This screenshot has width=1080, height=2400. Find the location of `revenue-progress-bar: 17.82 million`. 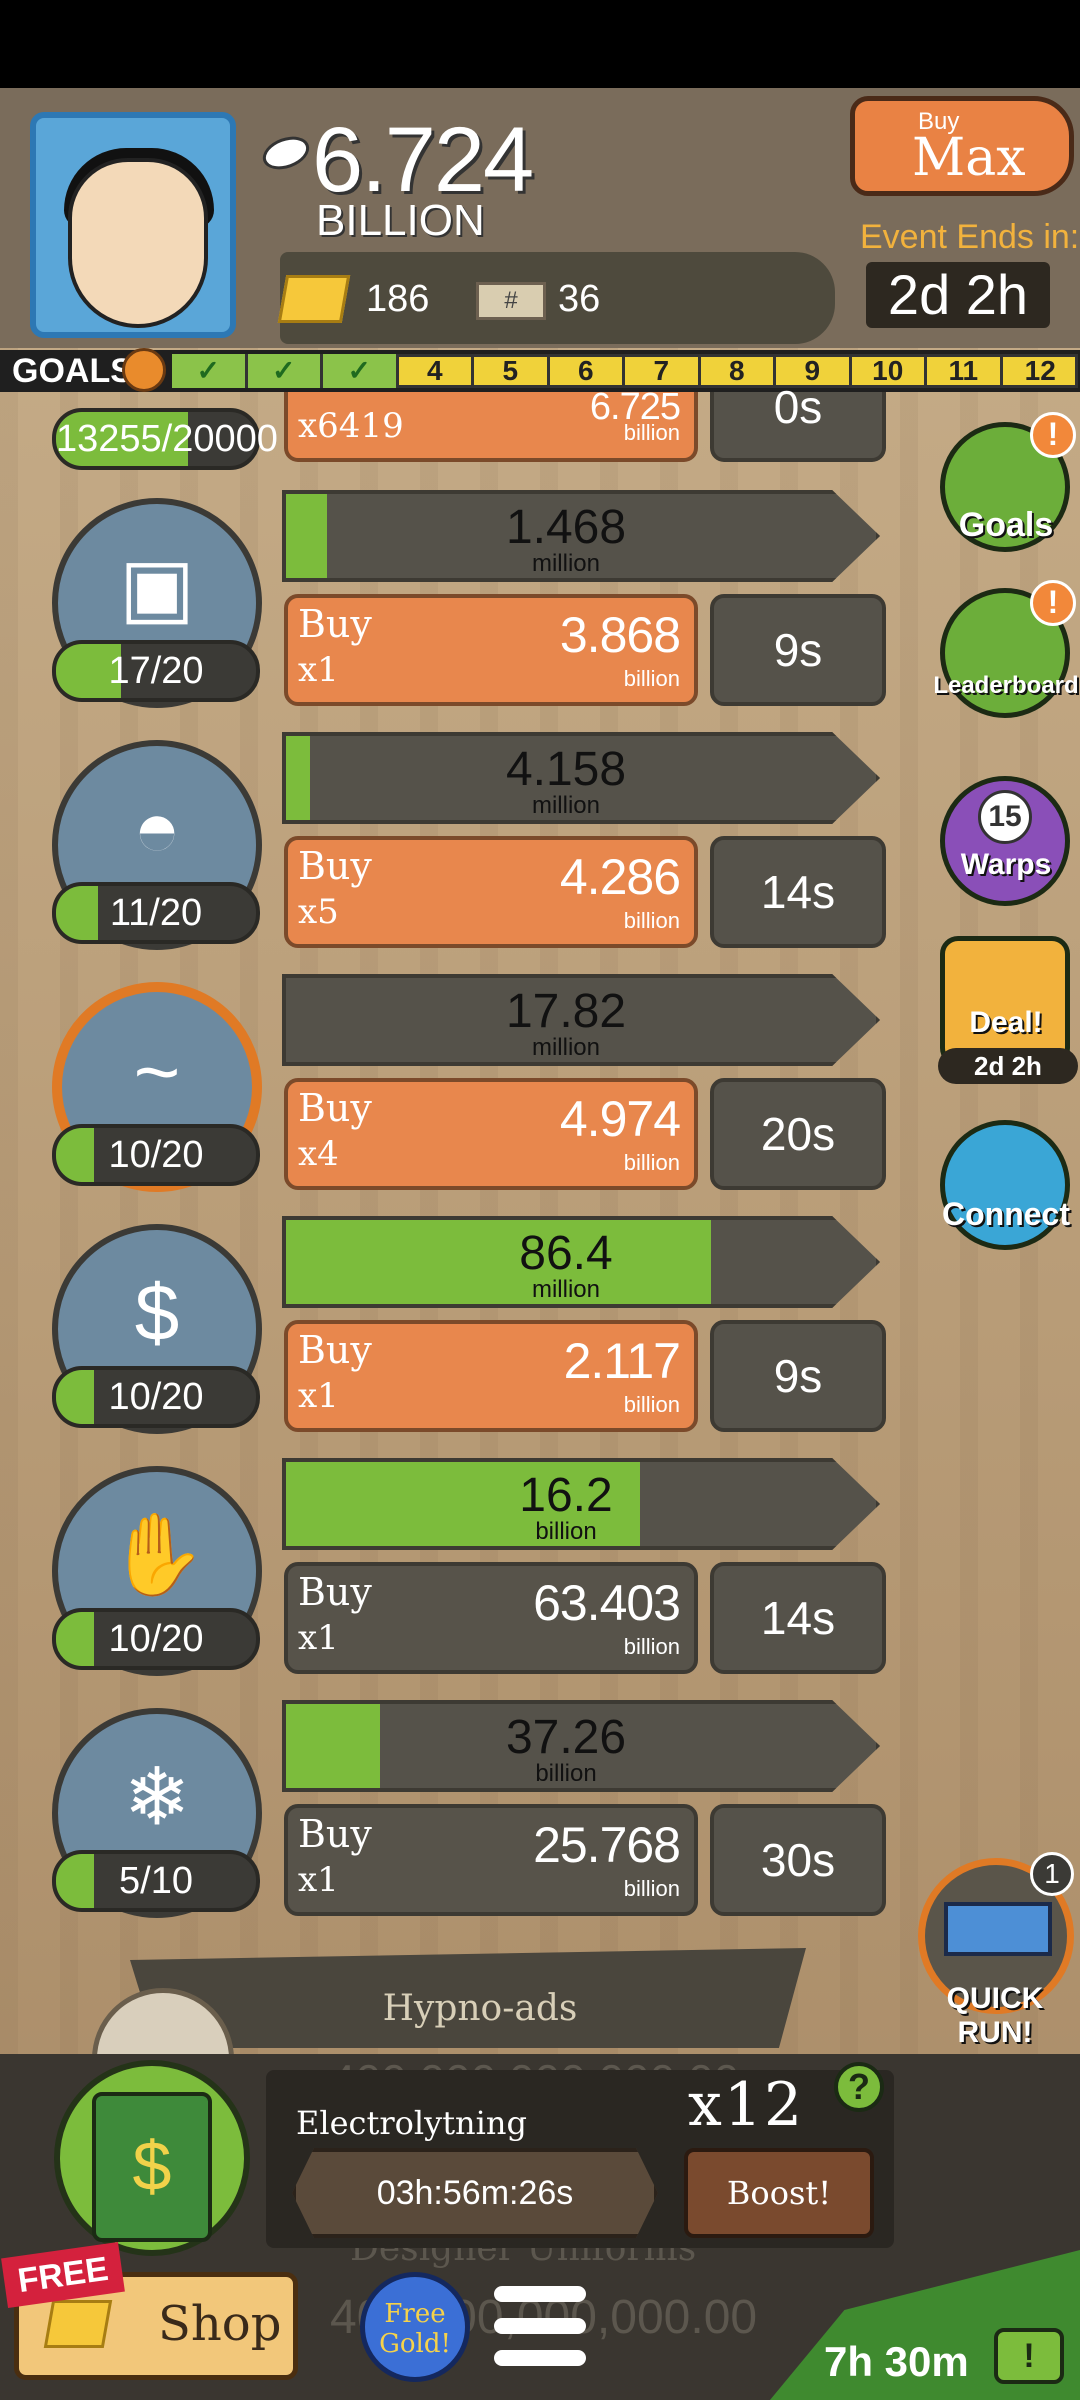

revenue-progress-bar: 17.82 million is located at coordinates (581, 1020).